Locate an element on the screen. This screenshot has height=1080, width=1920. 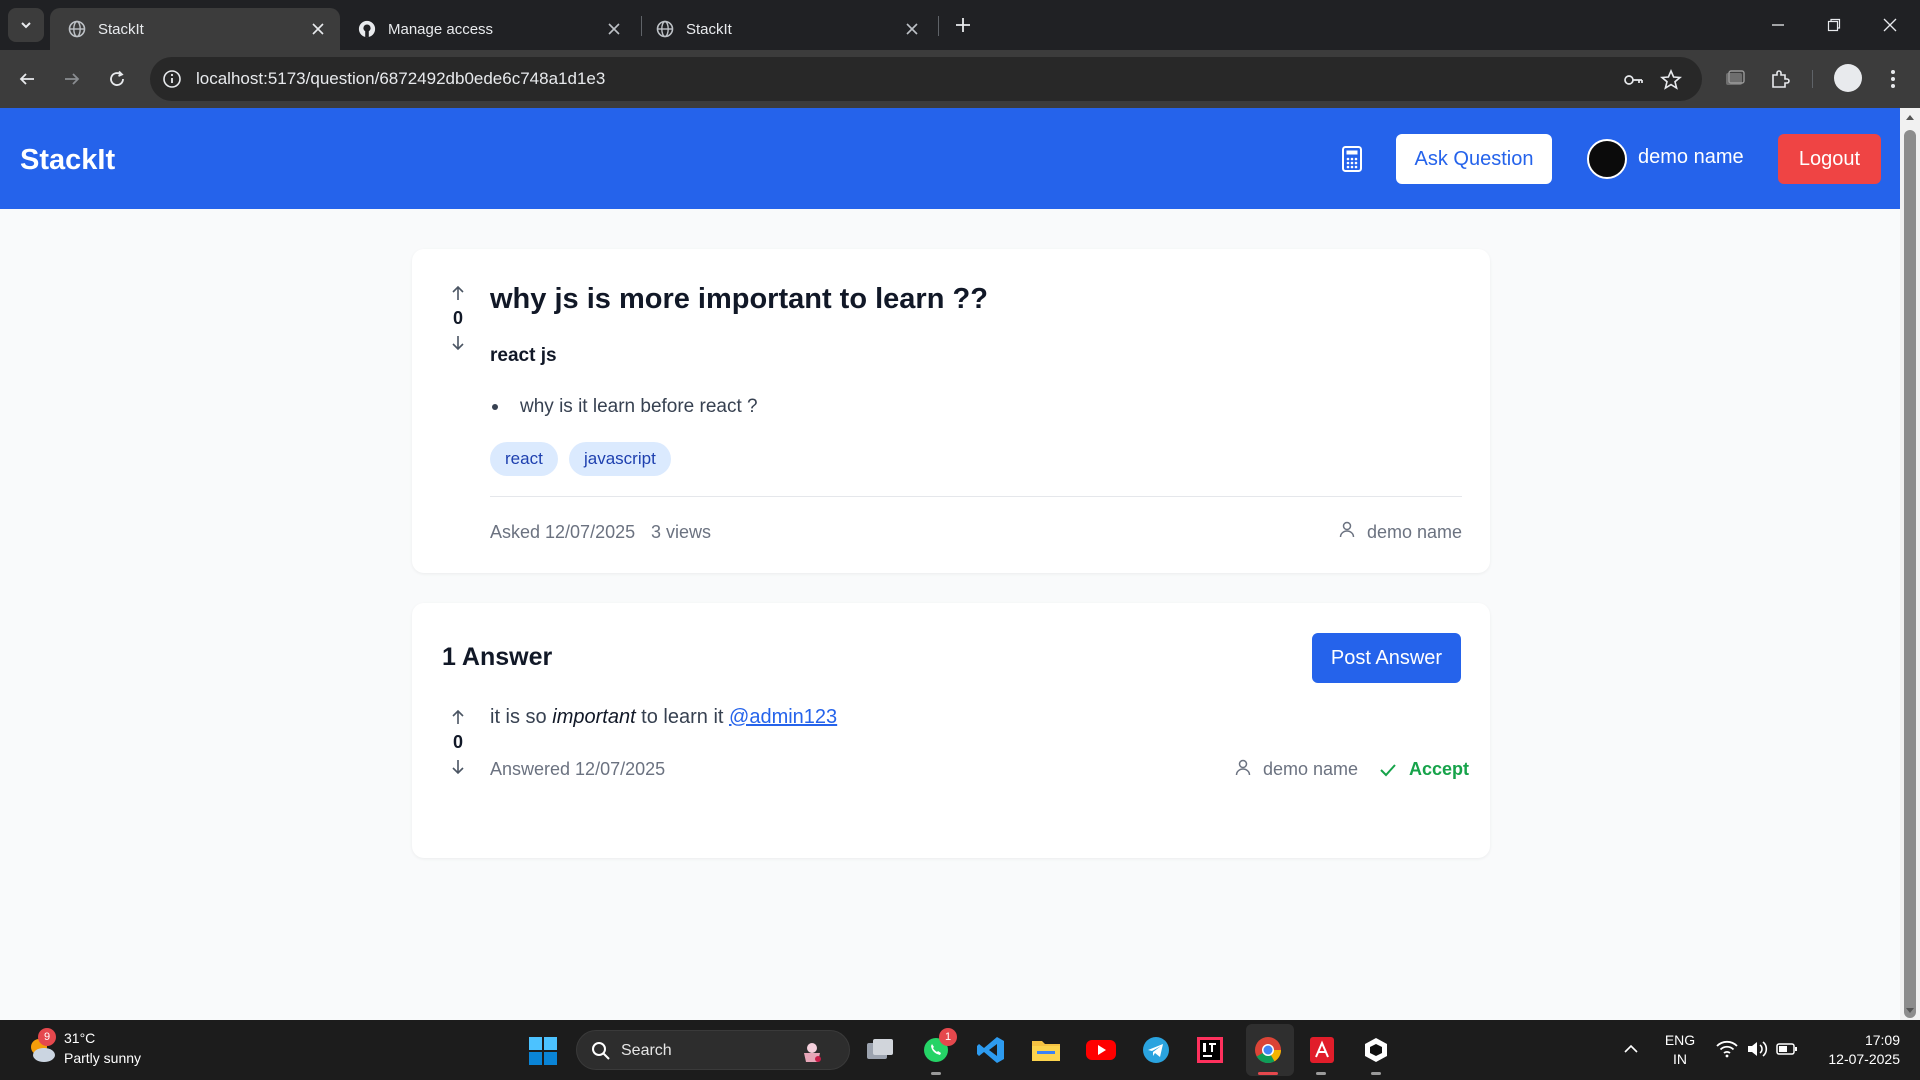
question-vote-control: 0 is located at coordinates (458, 318).